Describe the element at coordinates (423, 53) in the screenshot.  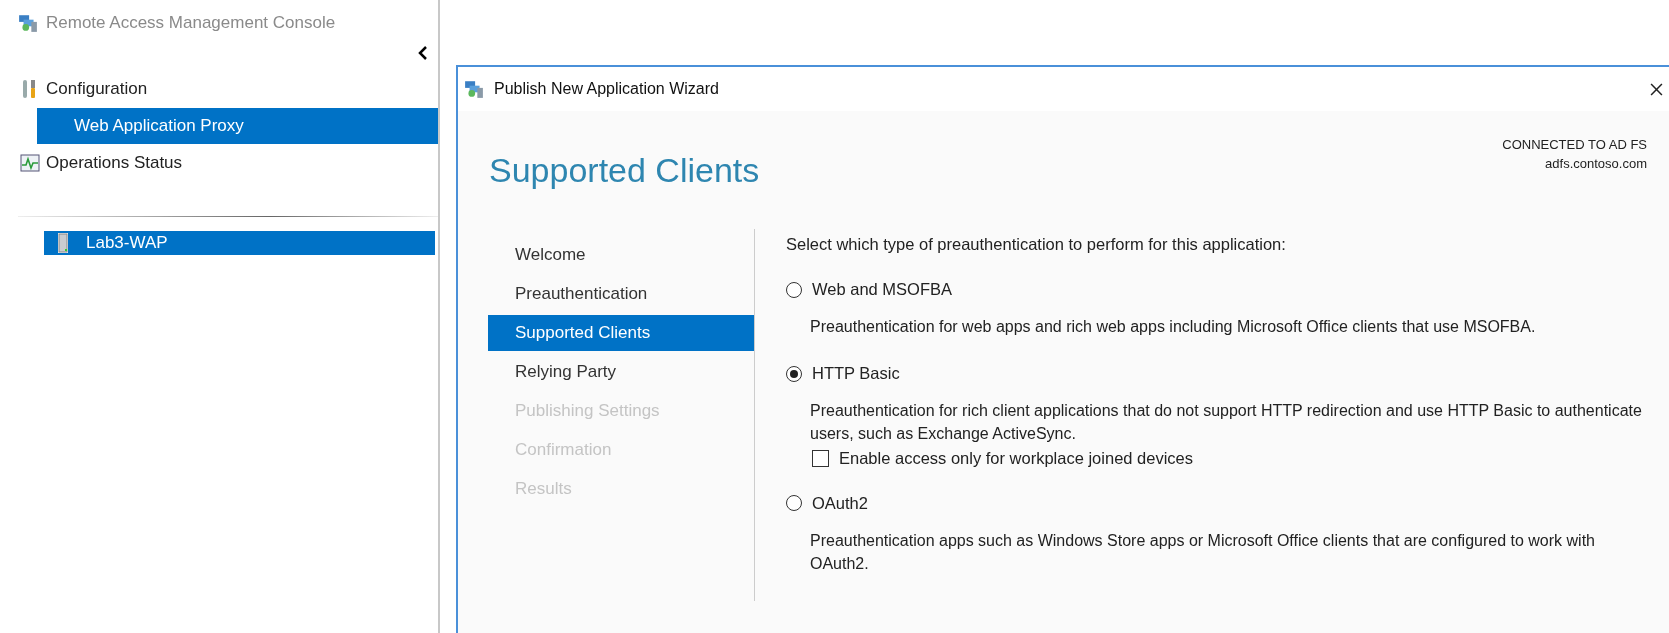
I see `collapse-icon` at that location.